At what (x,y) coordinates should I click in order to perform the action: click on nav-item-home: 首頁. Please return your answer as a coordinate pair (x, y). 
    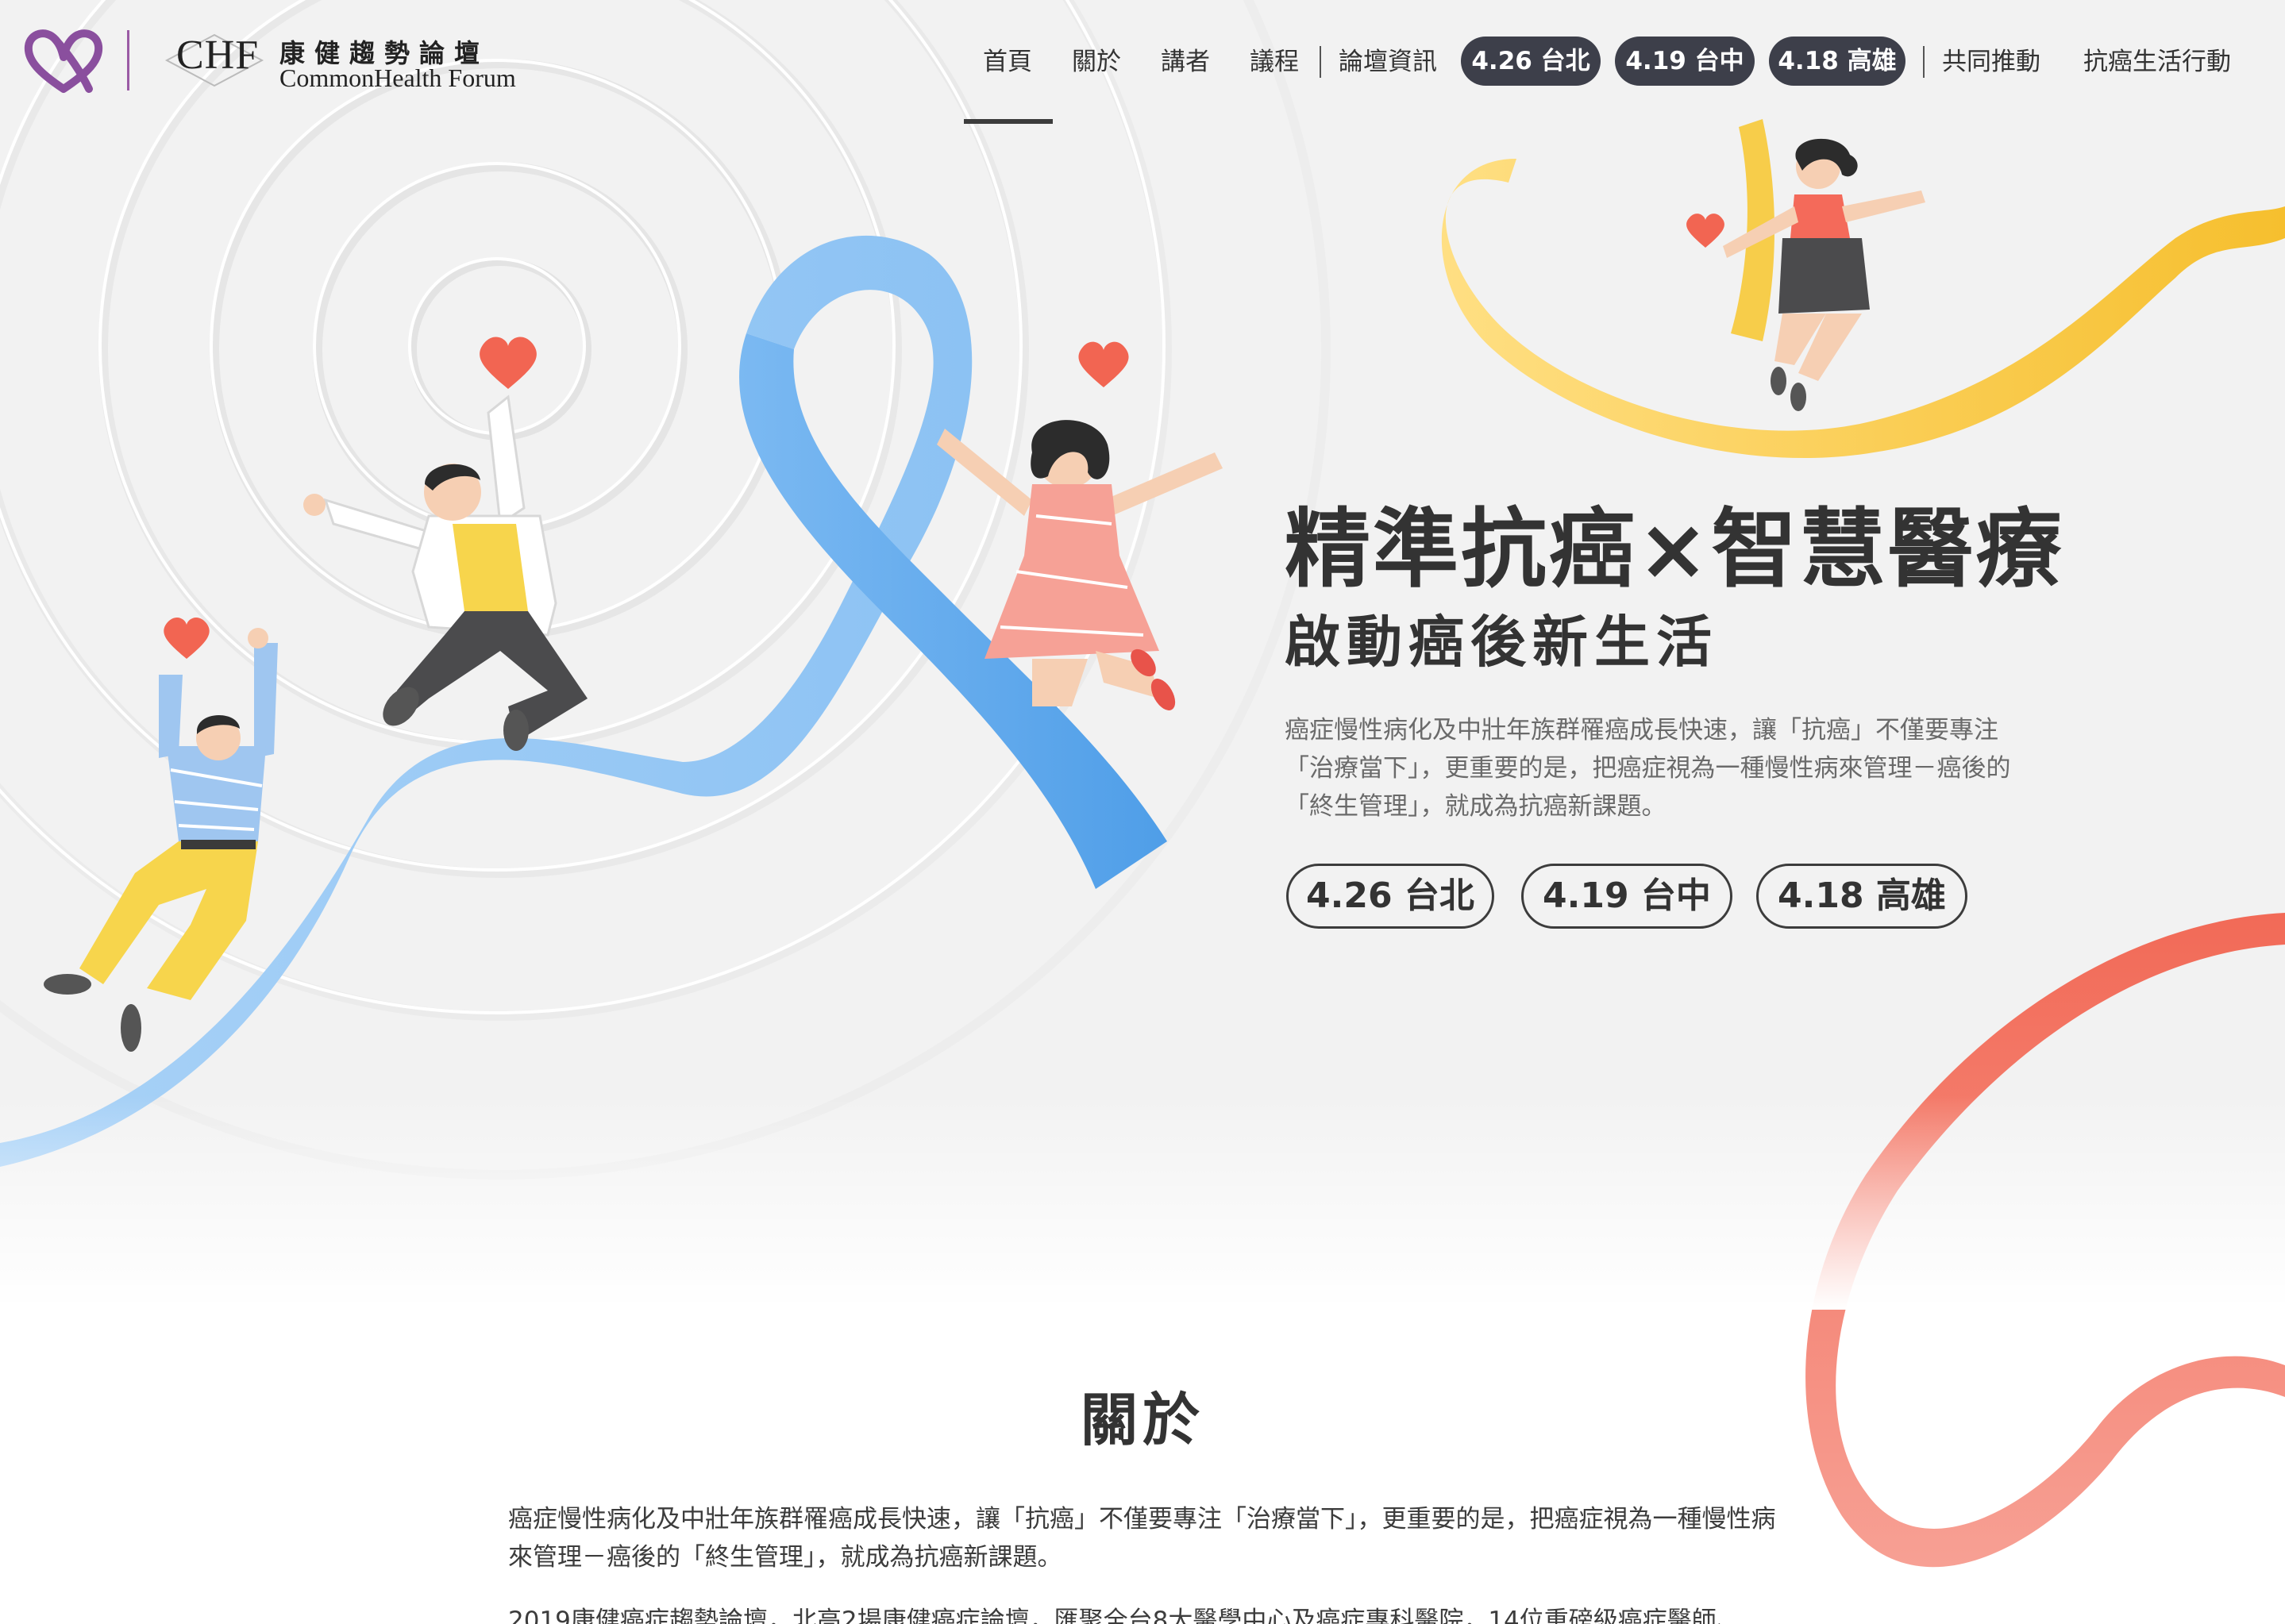
    Looking at the image, I should click on (1007, 62).